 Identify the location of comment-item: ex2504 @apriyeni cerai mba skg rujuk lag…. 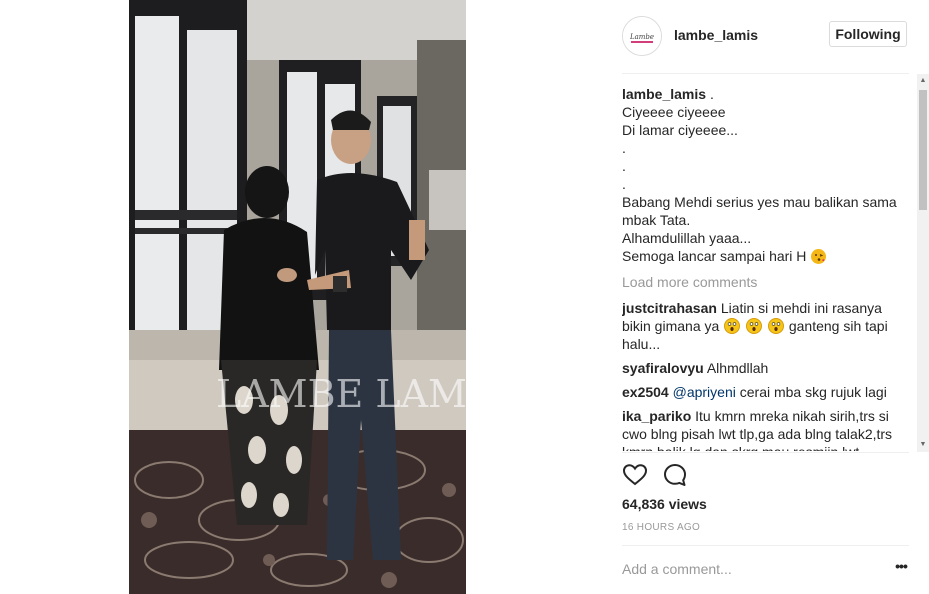
(763, 392).